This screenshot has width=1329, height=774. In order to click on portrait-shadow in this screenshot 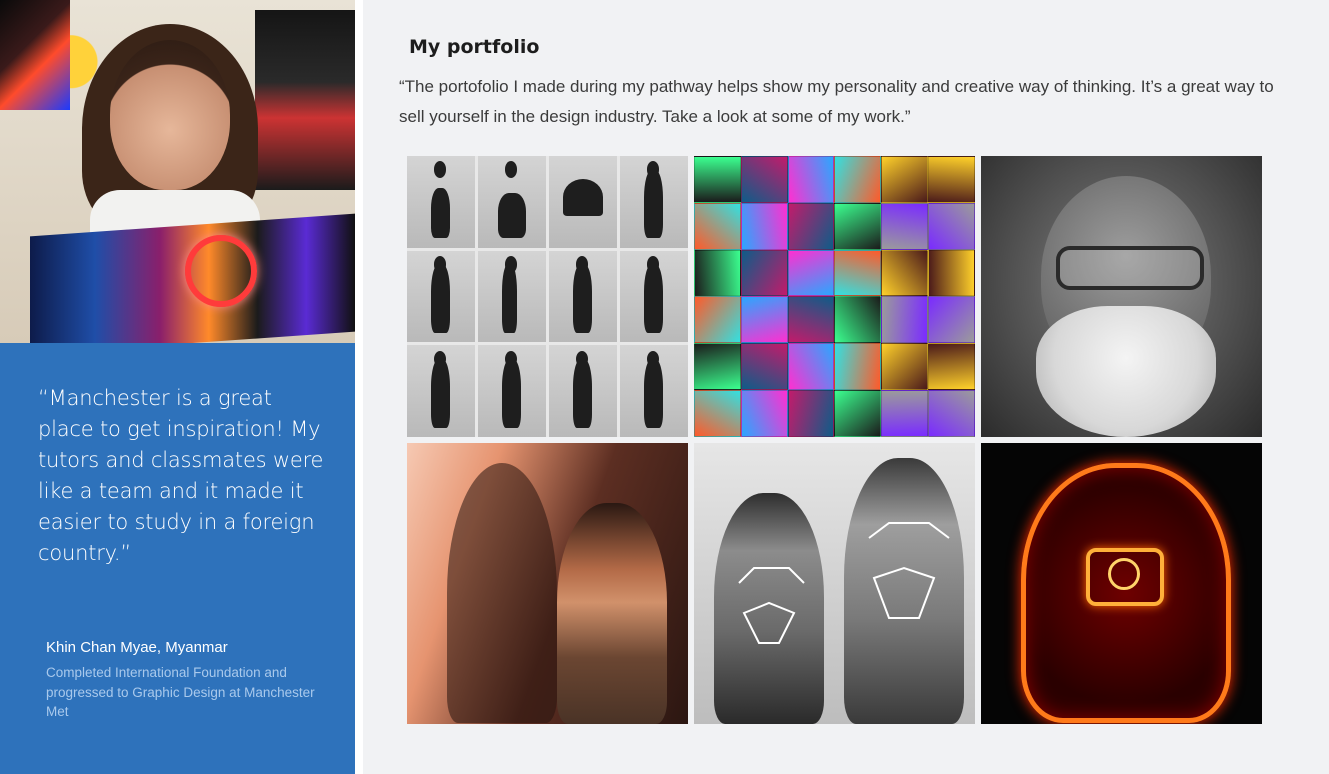, I will do `click(502, 593)`.